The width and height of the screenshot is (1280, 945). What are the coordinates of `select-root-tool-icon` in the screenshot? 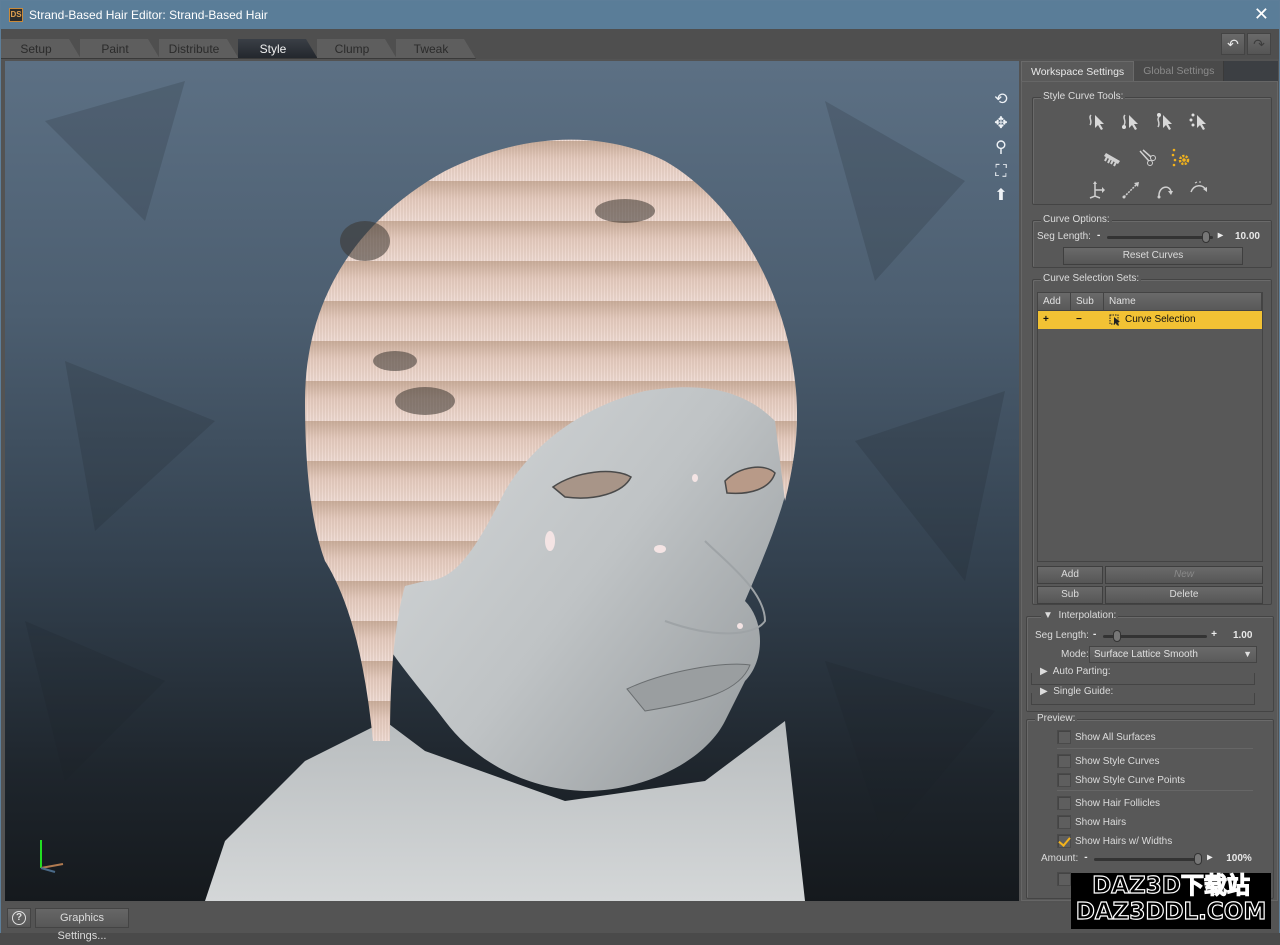 It's located at (1131, 122).